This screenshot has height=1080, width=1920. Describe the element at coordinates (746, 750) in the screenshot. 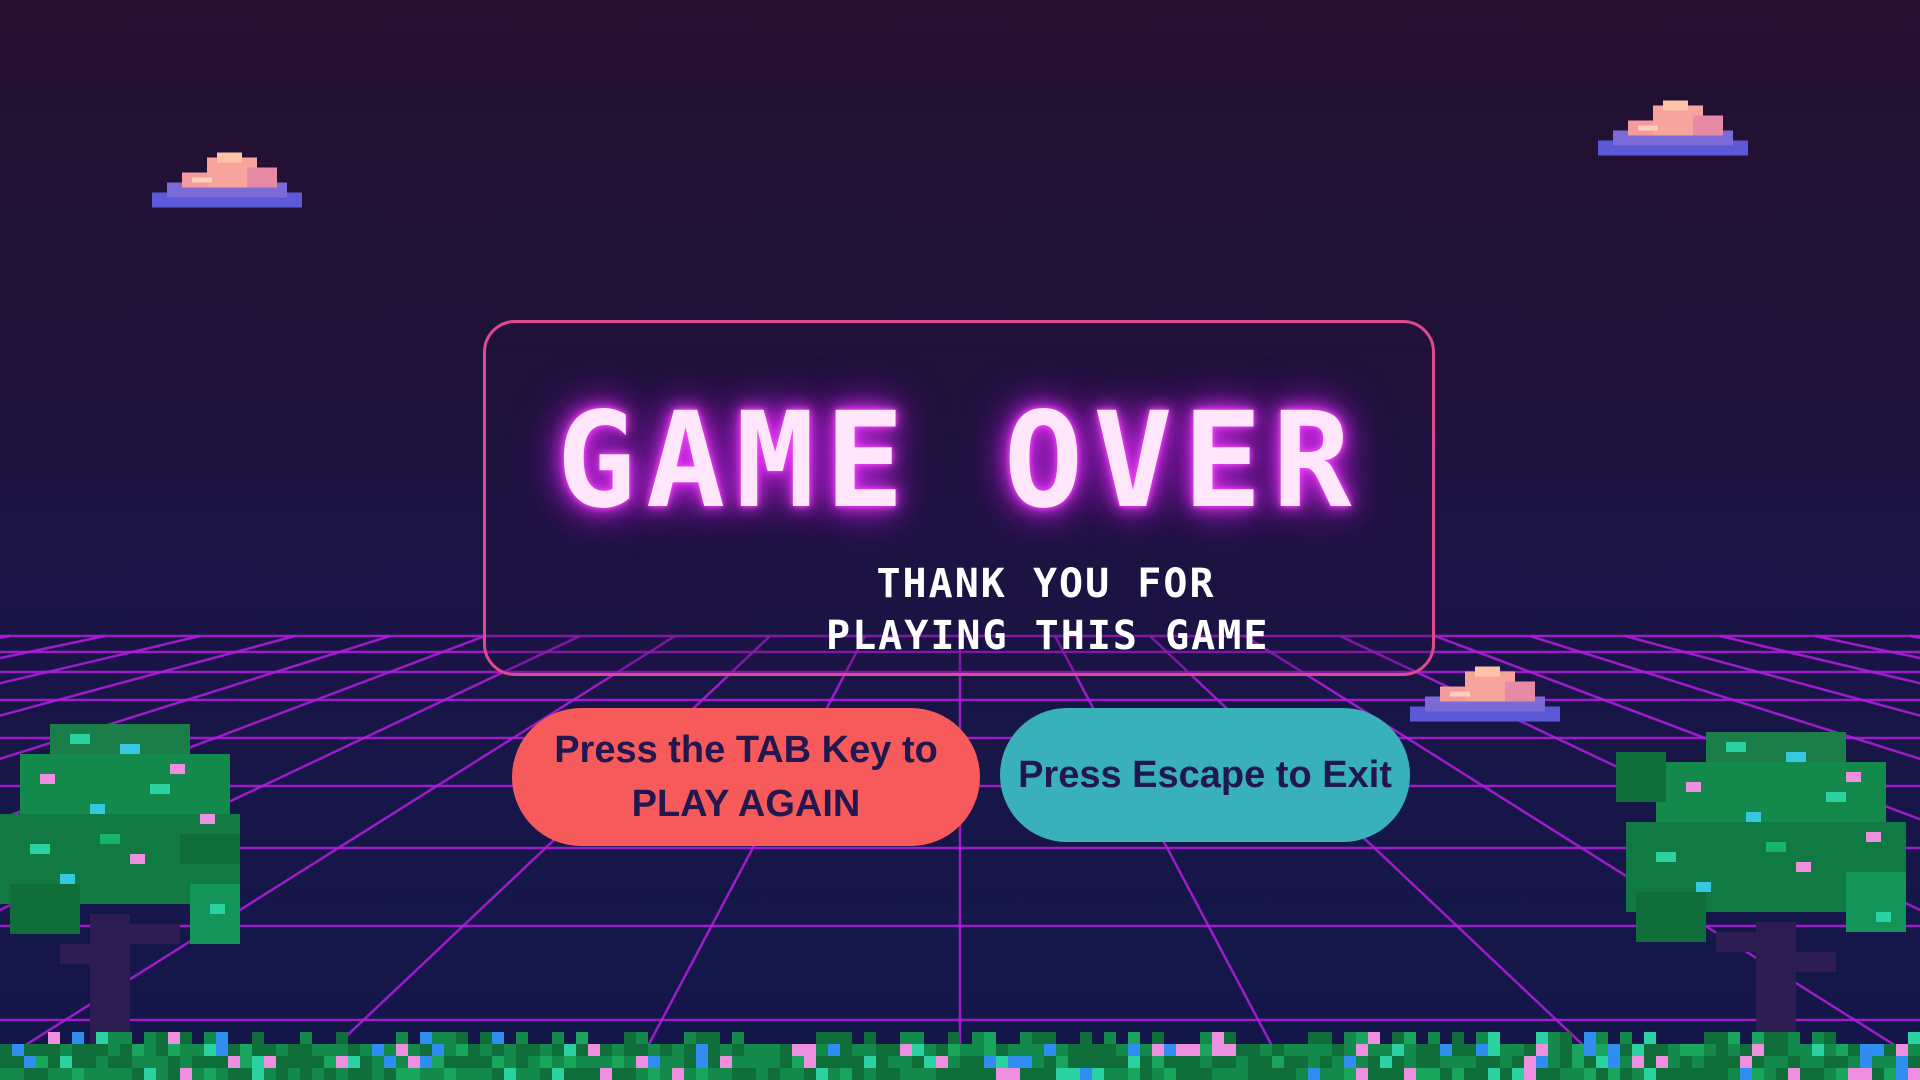

I see `play-again-line-1: Press the TAB Key to` at that location.